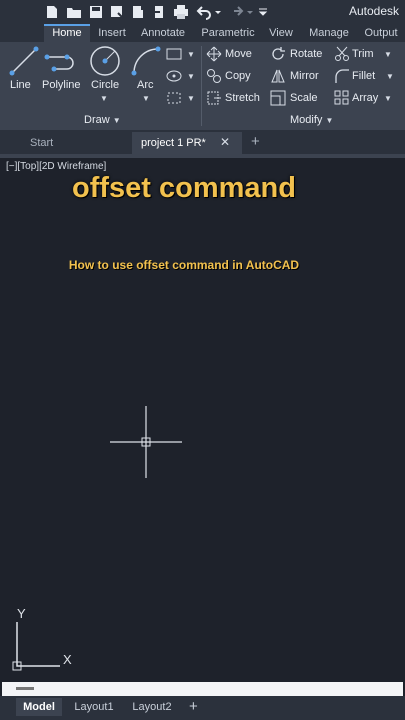  I want to click on mirror-icon, so click(278, 76).